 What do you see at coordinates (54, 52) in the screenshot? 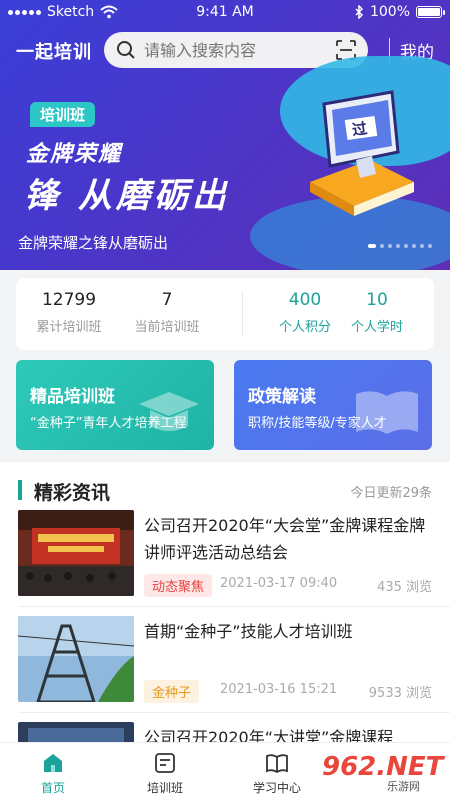
I see `app-title: 一起培训` at bounding box center [54, 52].